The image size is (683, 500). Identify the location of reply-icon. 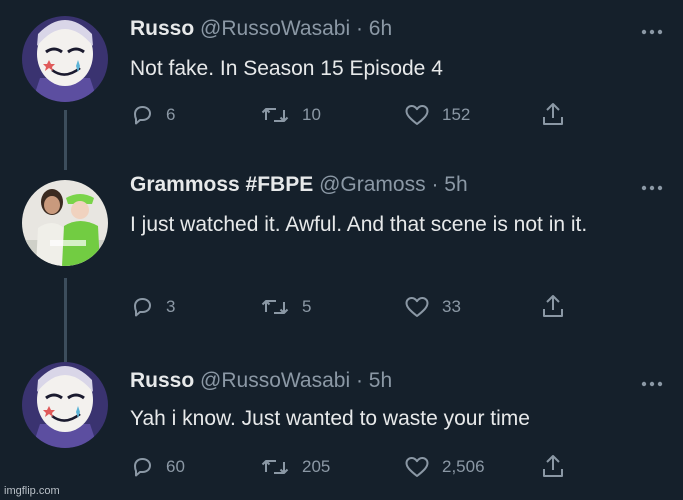
(142, 467).